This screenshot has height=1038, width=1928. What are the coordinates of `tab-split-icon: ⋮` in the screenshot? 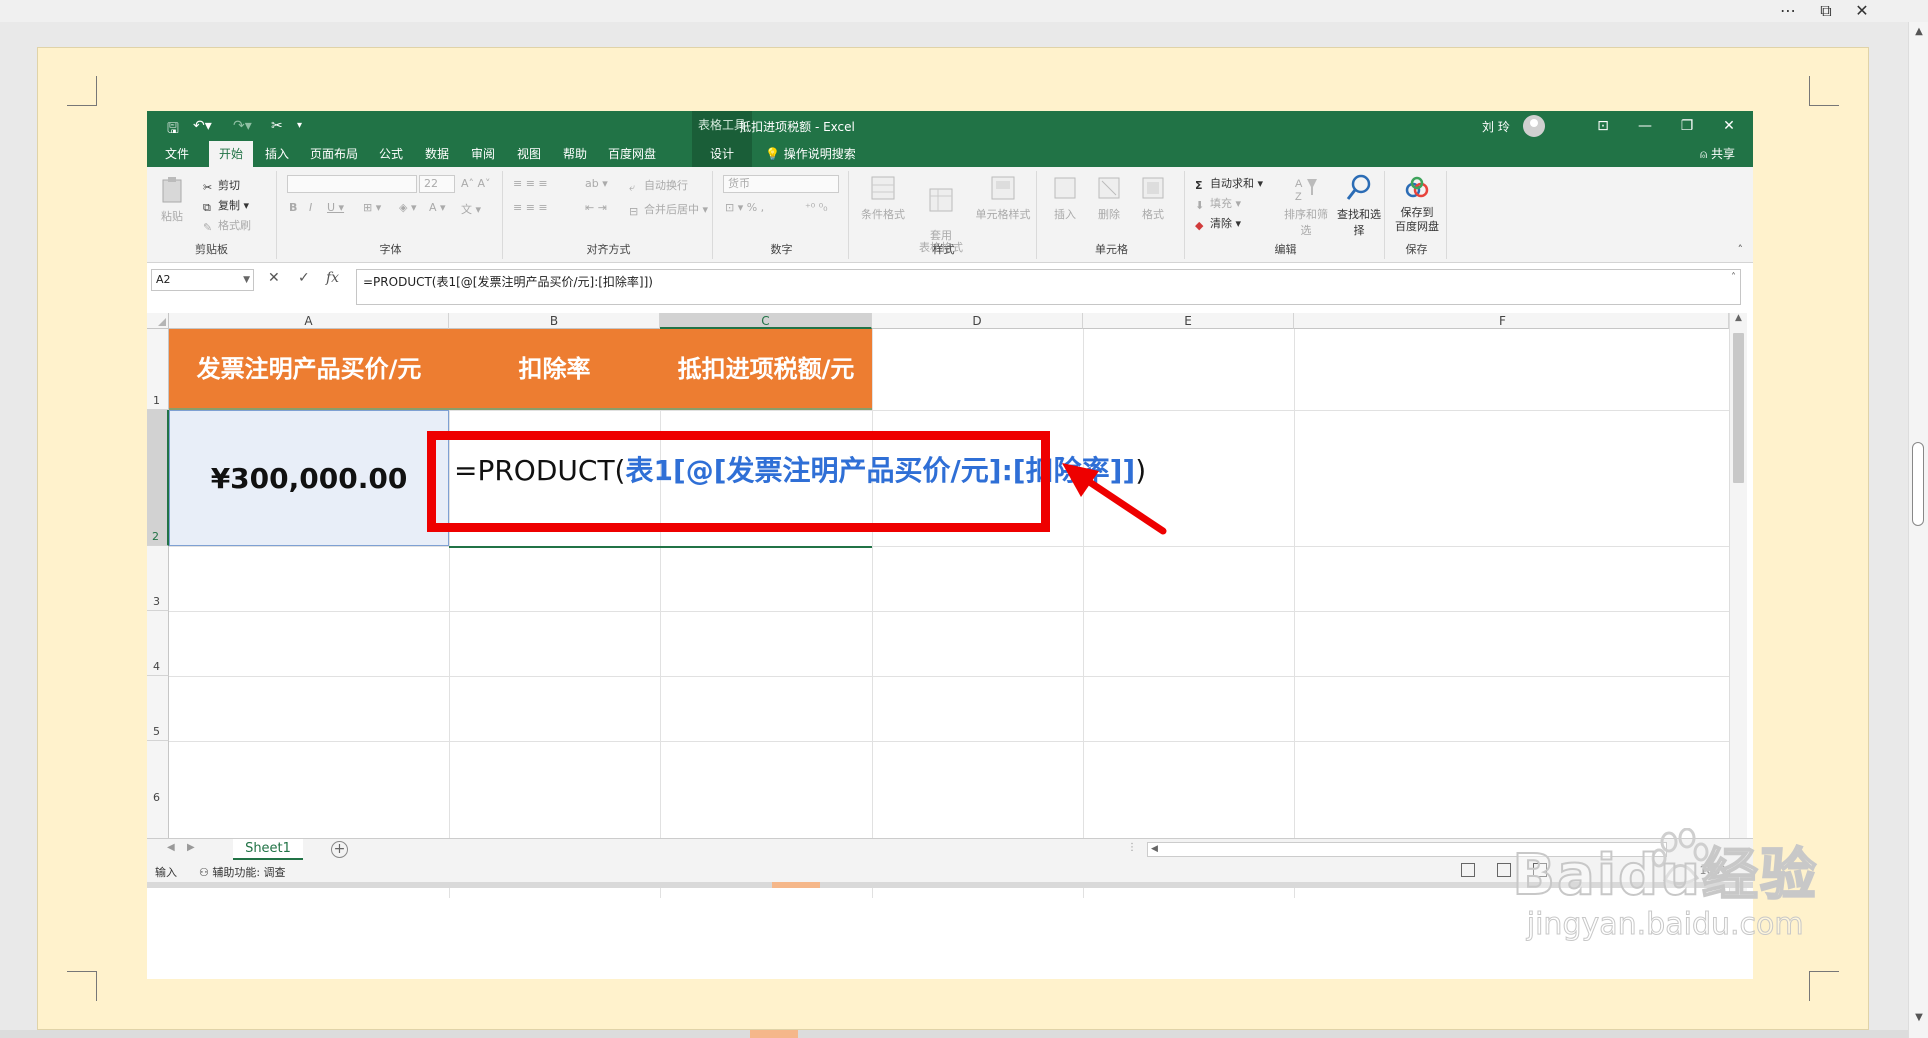 It's located at (1132, 847).